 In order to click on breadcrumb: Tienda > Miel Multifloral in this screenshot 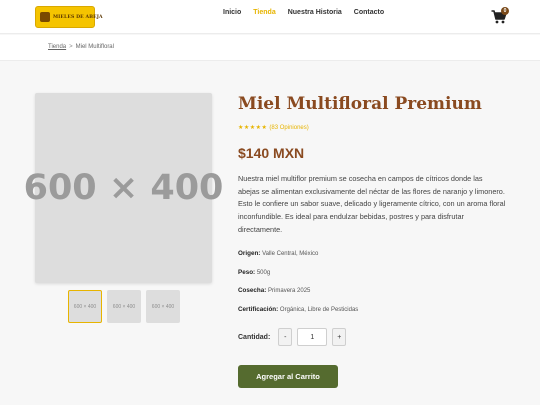, I will do `click(81, 47)`.